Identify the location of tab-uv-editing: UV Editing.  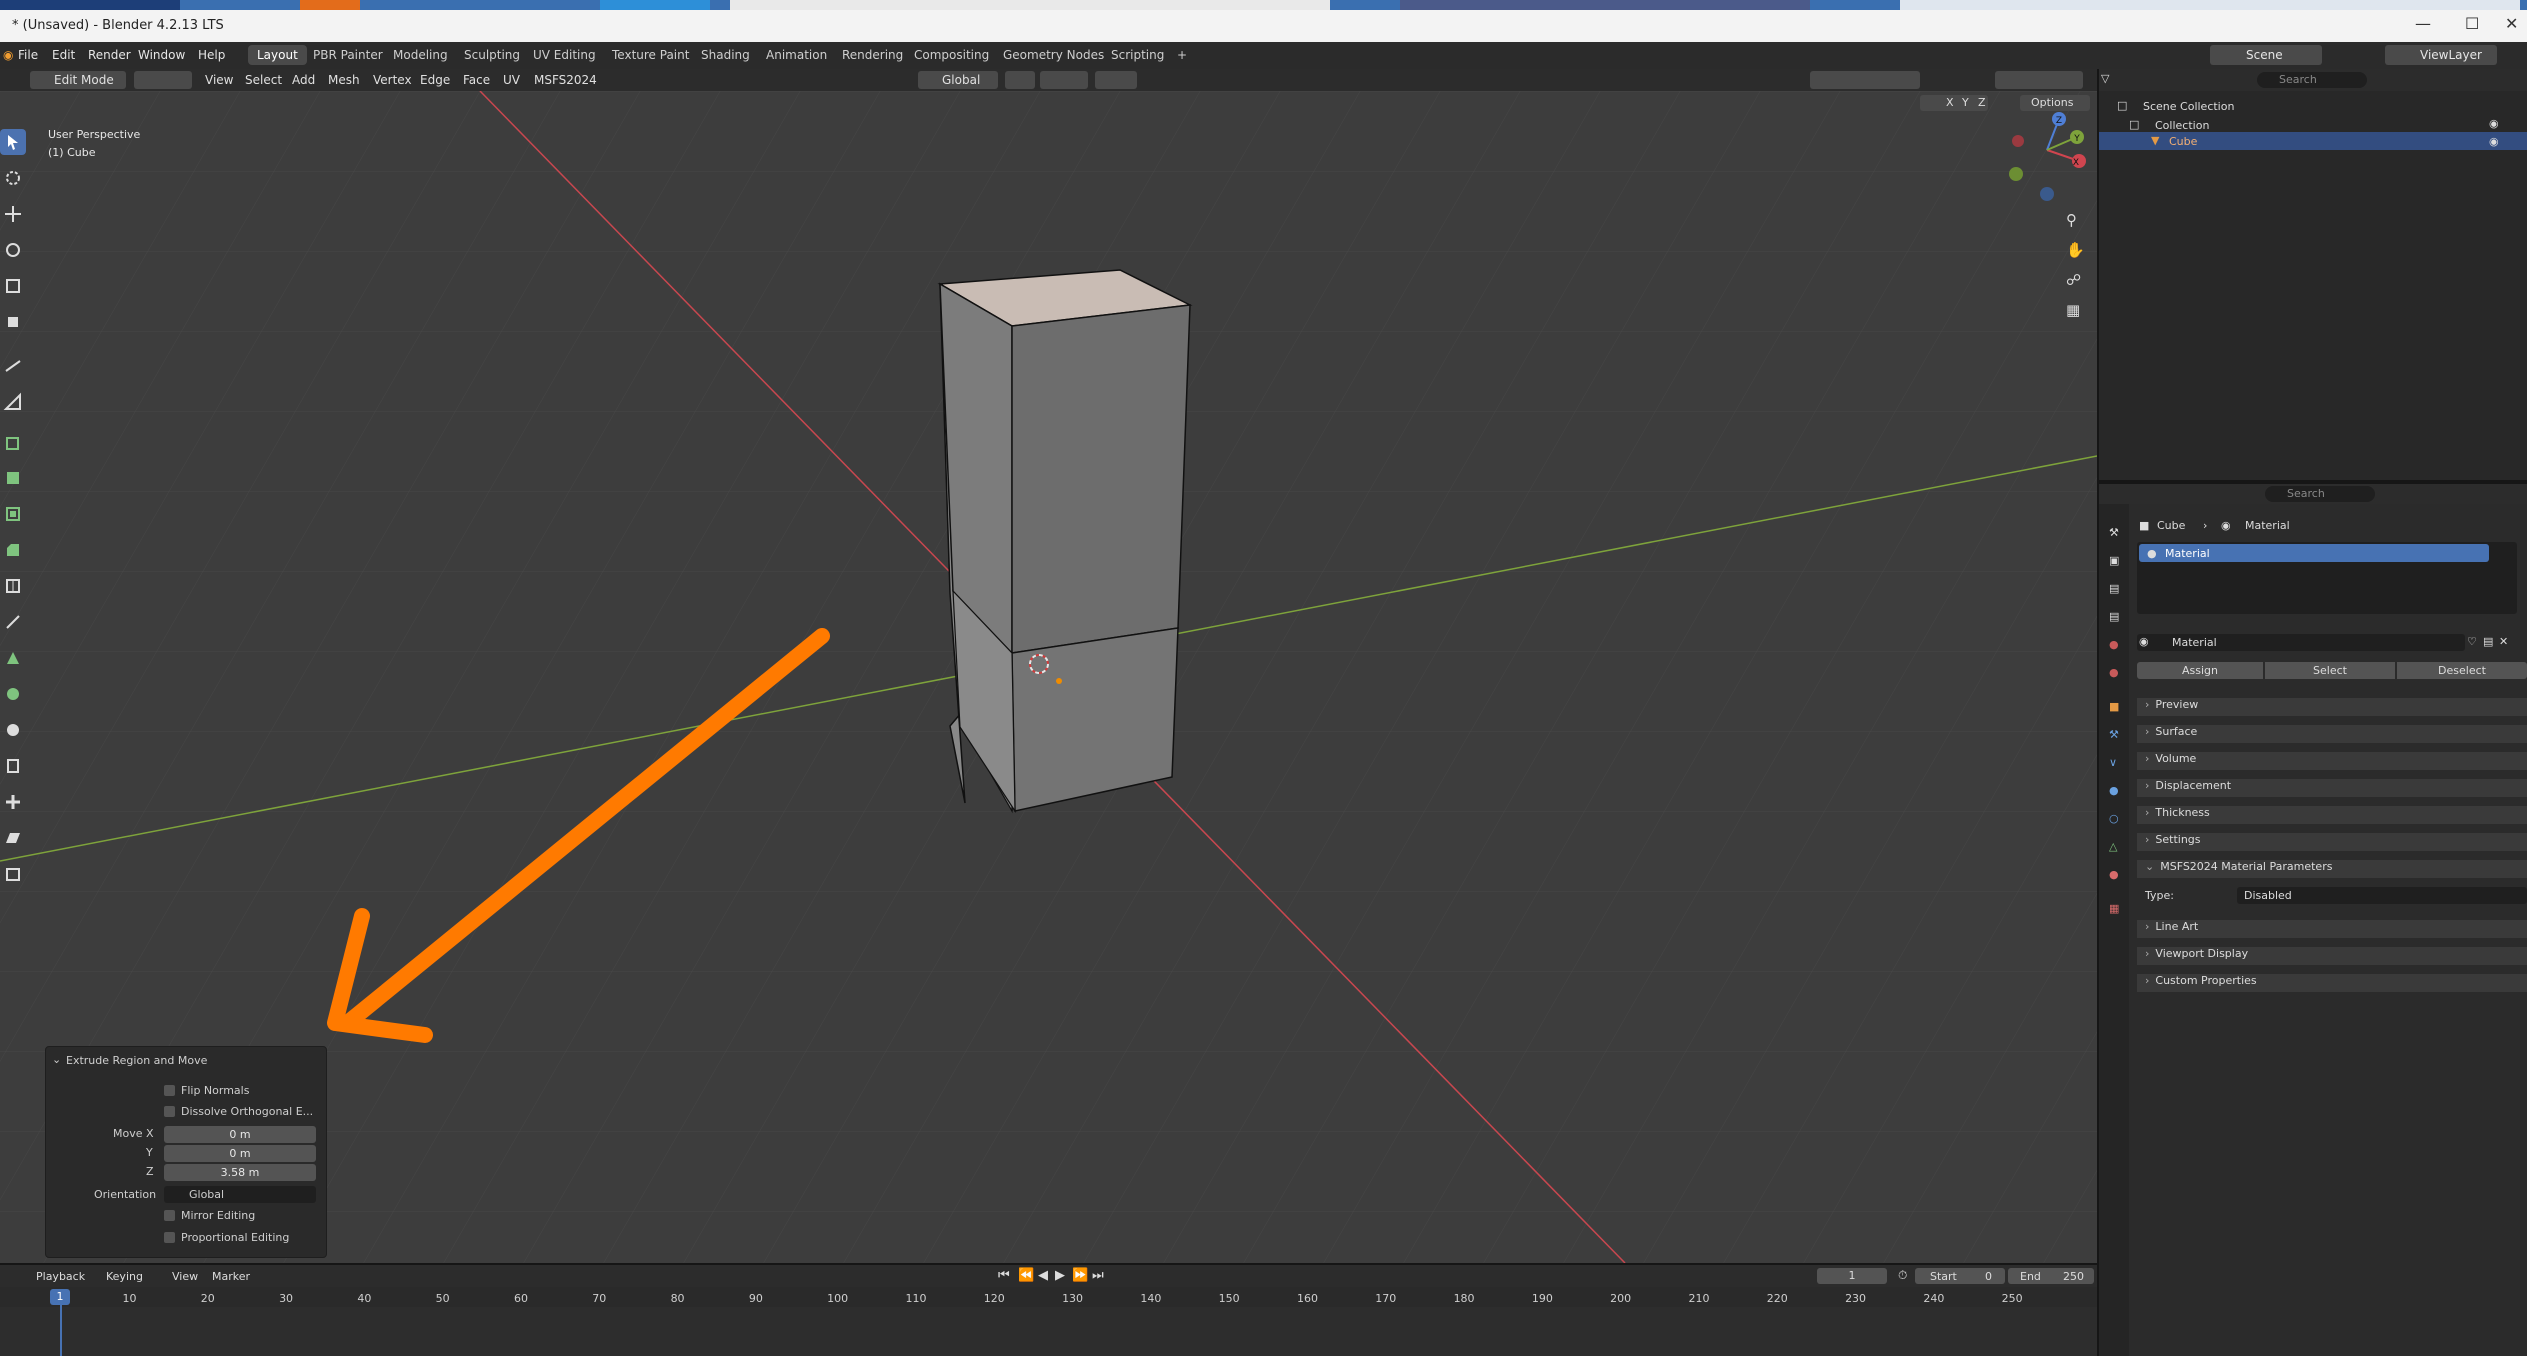
(564, 55).